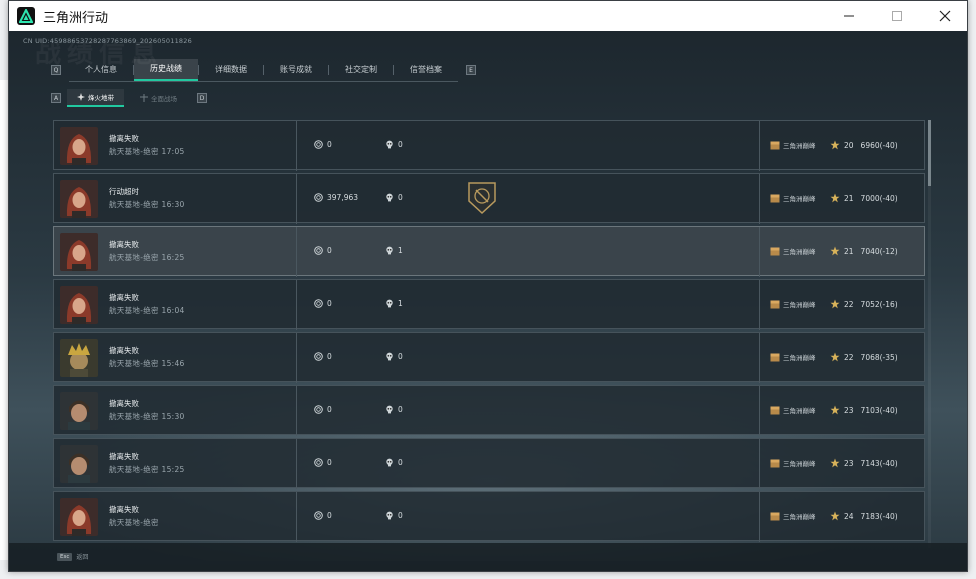 The height and width of the screenshot is (579, 976). Describe the element at coordinates (879, 357) in the screenshot. I see `rank-score: 7068(-35)` at that location.